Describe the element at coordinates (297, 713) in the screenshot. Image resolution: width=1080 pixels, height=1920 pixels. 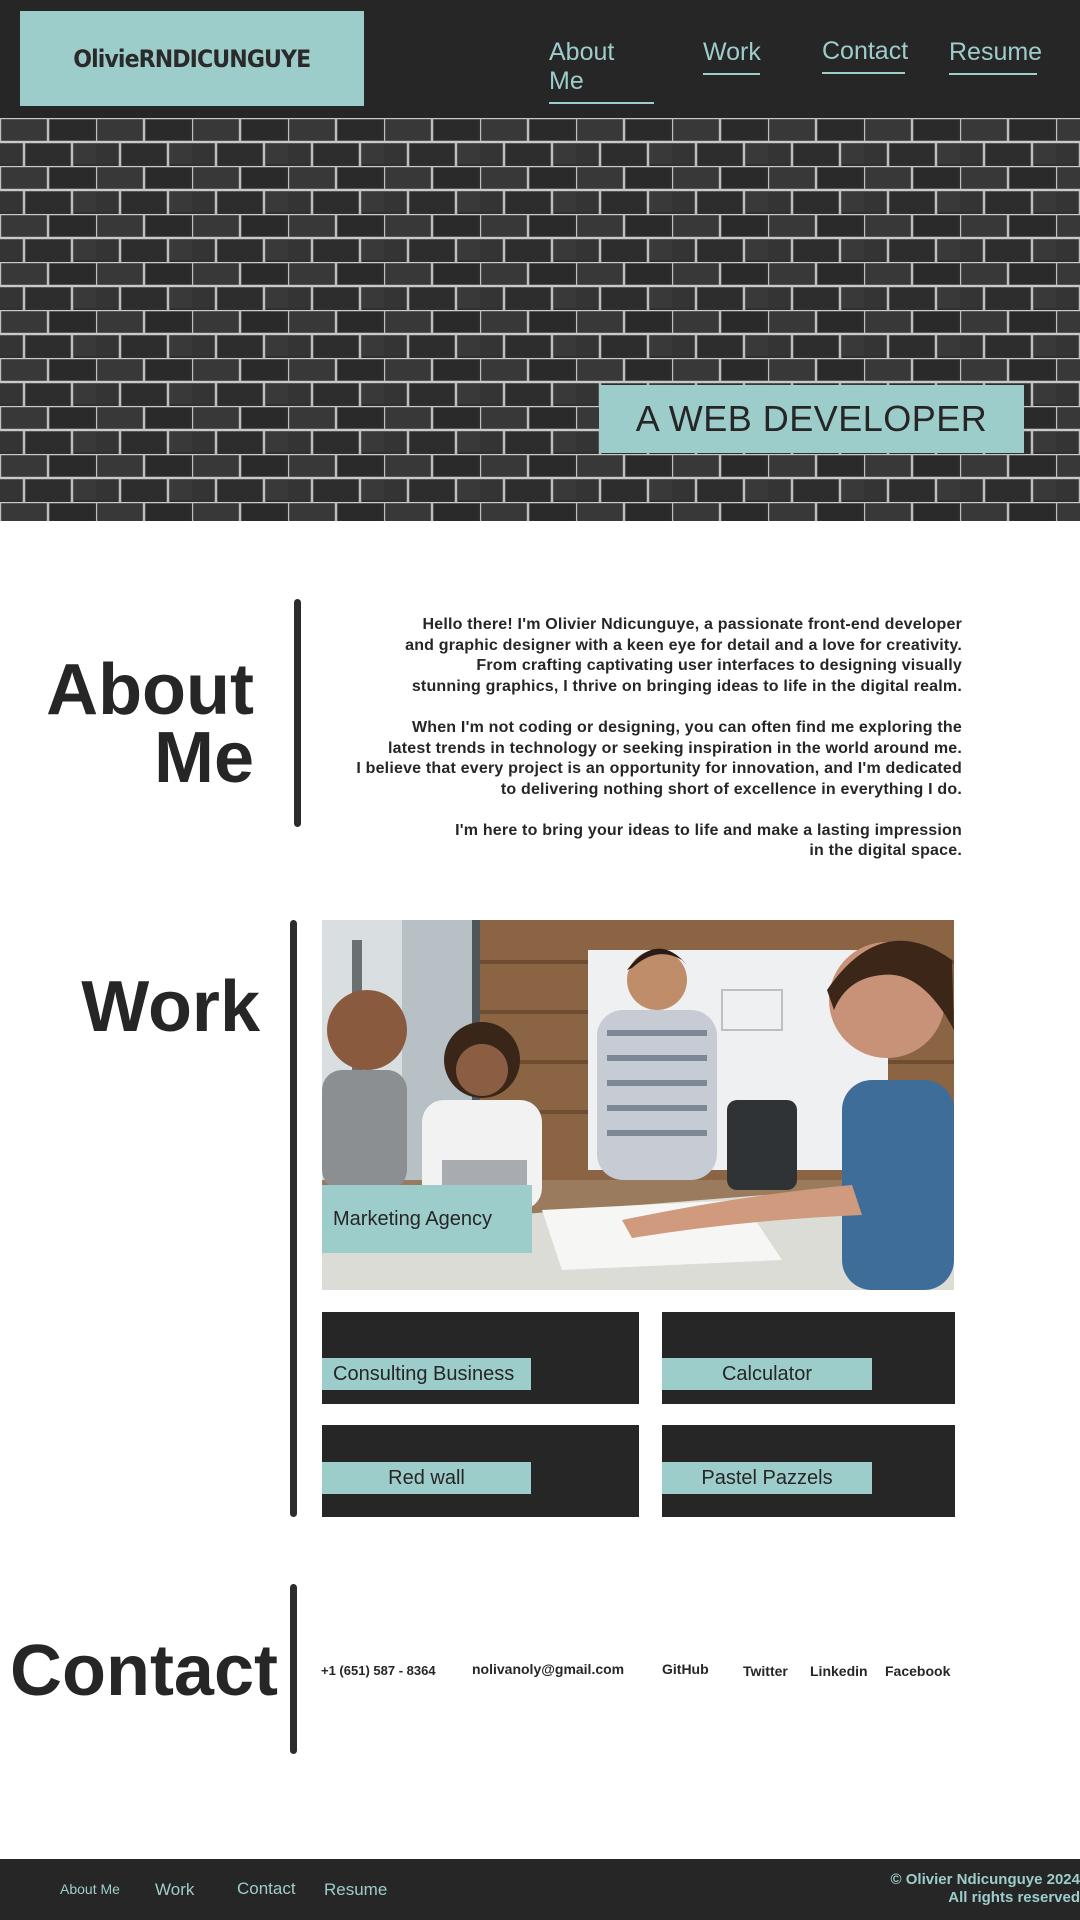
I see `about-divider` at that location.